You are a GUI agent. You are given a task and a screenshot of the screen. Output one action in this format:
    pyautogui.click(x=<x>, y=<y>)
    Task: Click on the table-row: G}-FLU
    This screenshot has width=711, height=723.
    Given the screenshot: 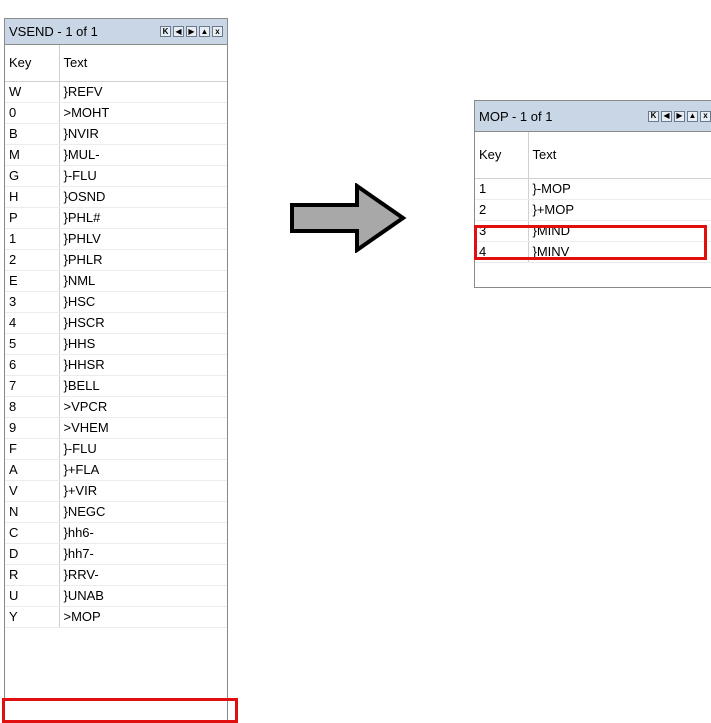 What is the action you would take?
    pyautogui.click(x=116, y=176)
    